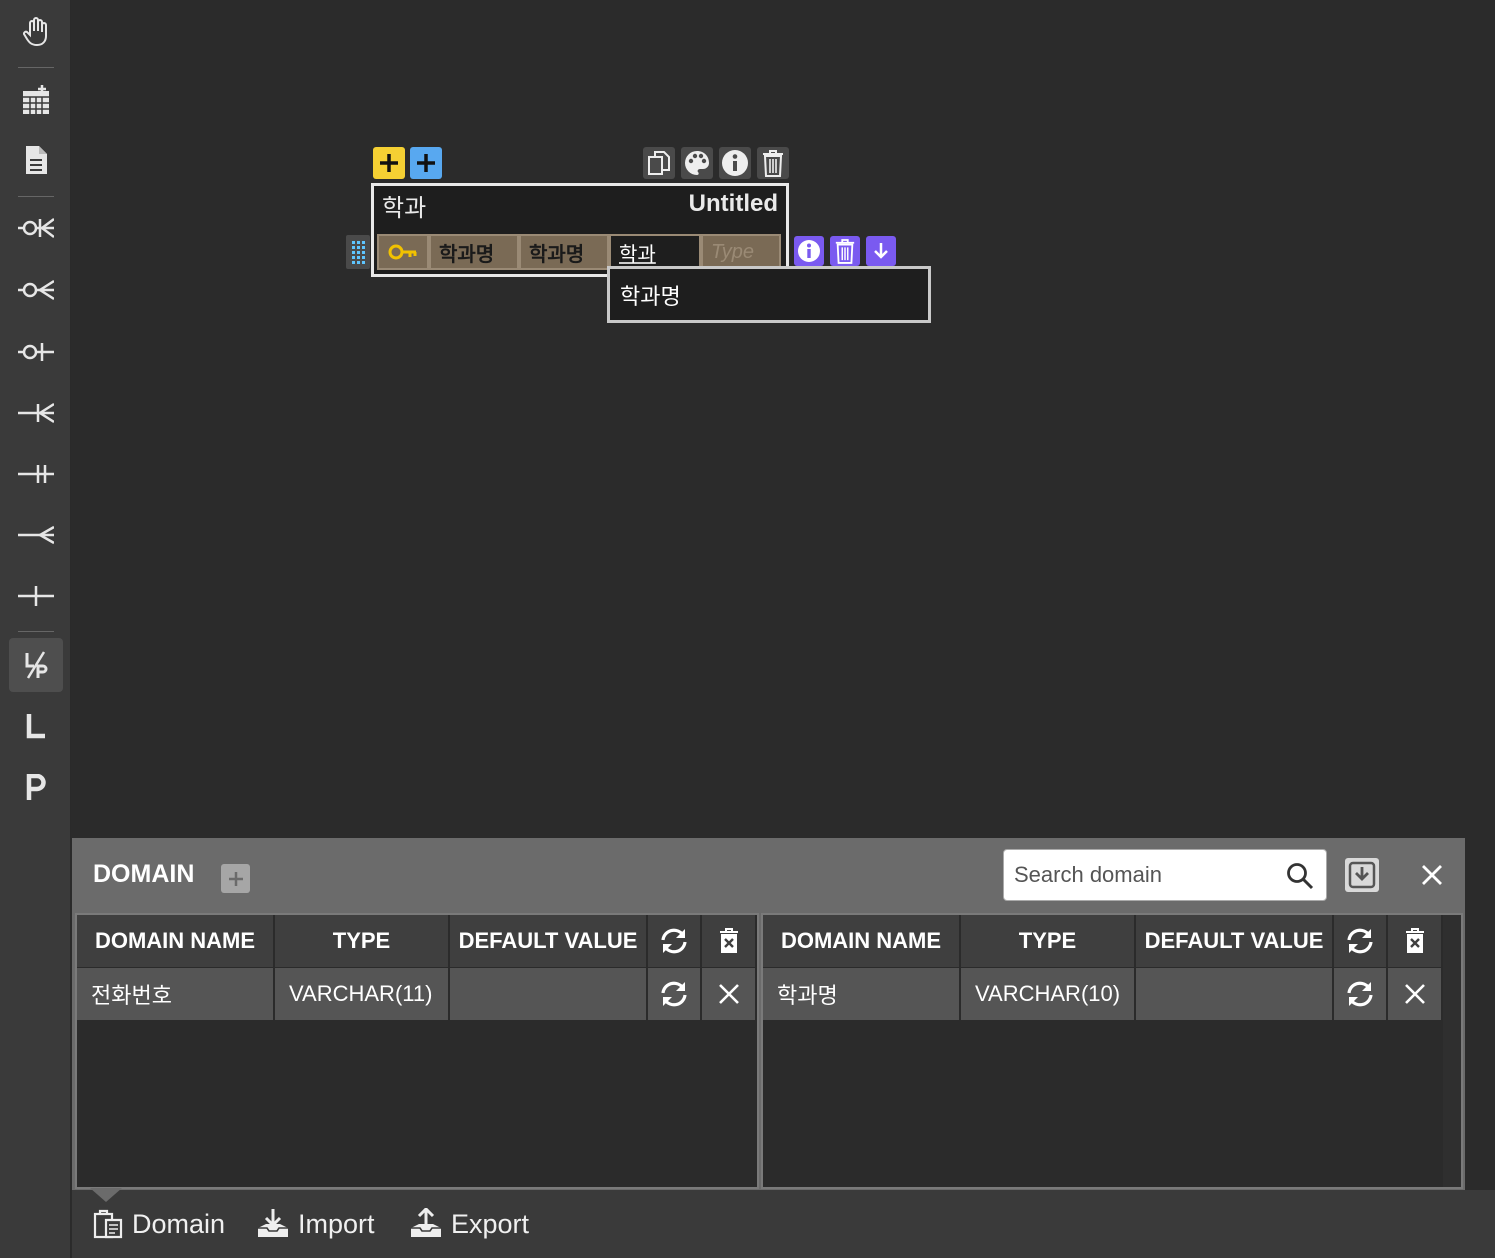 The image size is (1495, 1258). I want to click on zero-one-n-icon, so click(36, 228).